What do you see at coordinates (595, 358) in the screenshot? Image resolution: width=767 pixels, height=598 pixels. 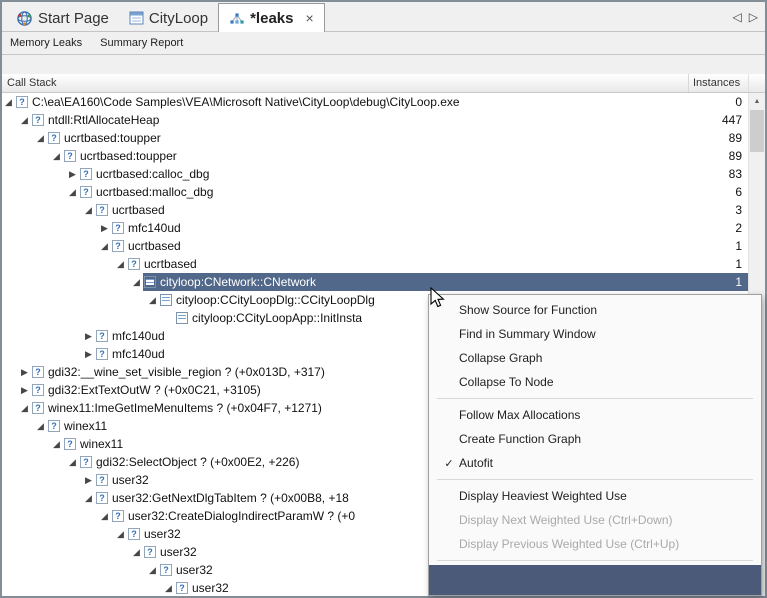 I see `menu-item: Collapse Graph` at bounding box center [595, 358].